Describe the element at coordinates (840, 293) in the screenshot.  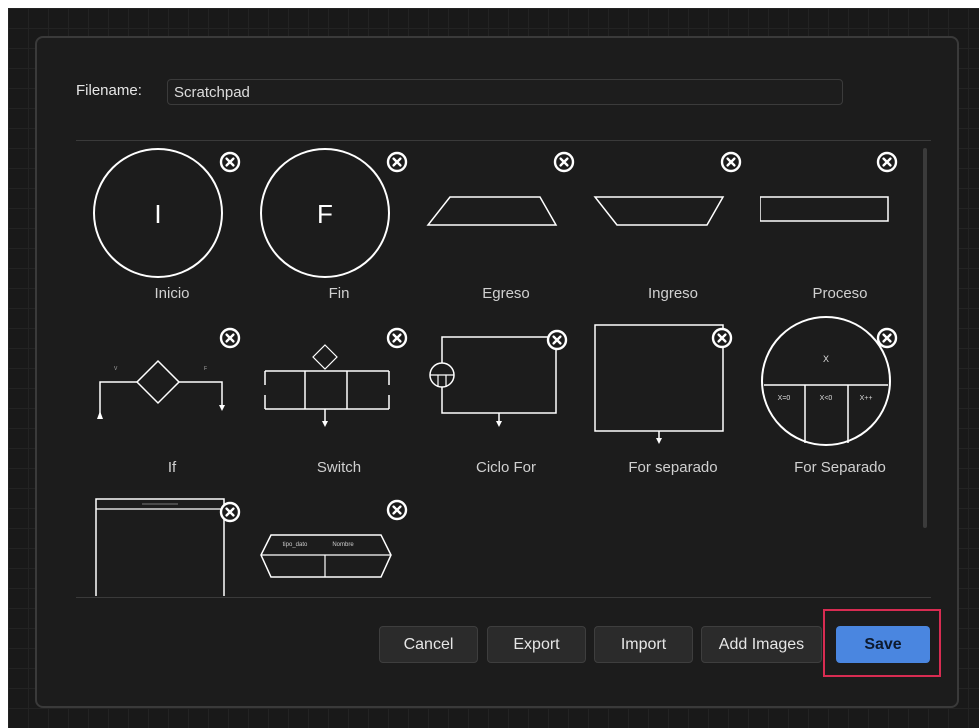
I see `item-label: Proceso` at that location.